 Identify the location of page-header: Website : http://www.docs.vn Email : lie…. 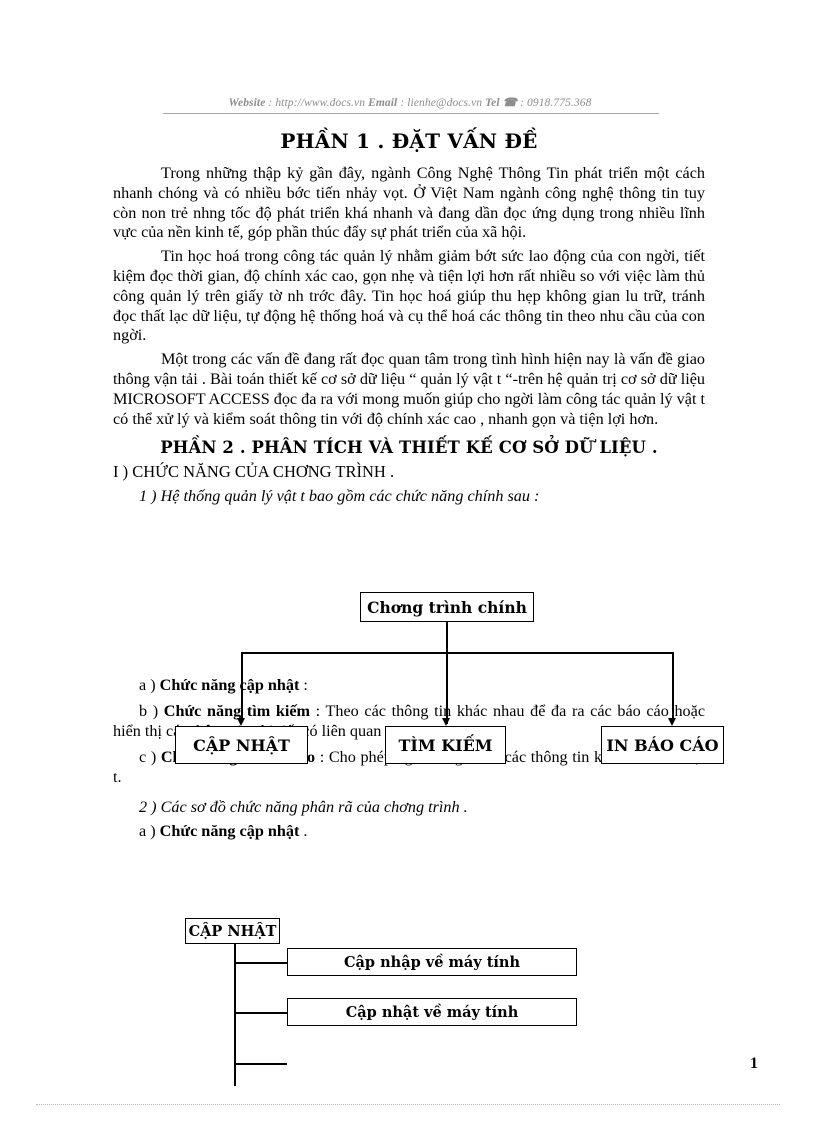
(410, 102).